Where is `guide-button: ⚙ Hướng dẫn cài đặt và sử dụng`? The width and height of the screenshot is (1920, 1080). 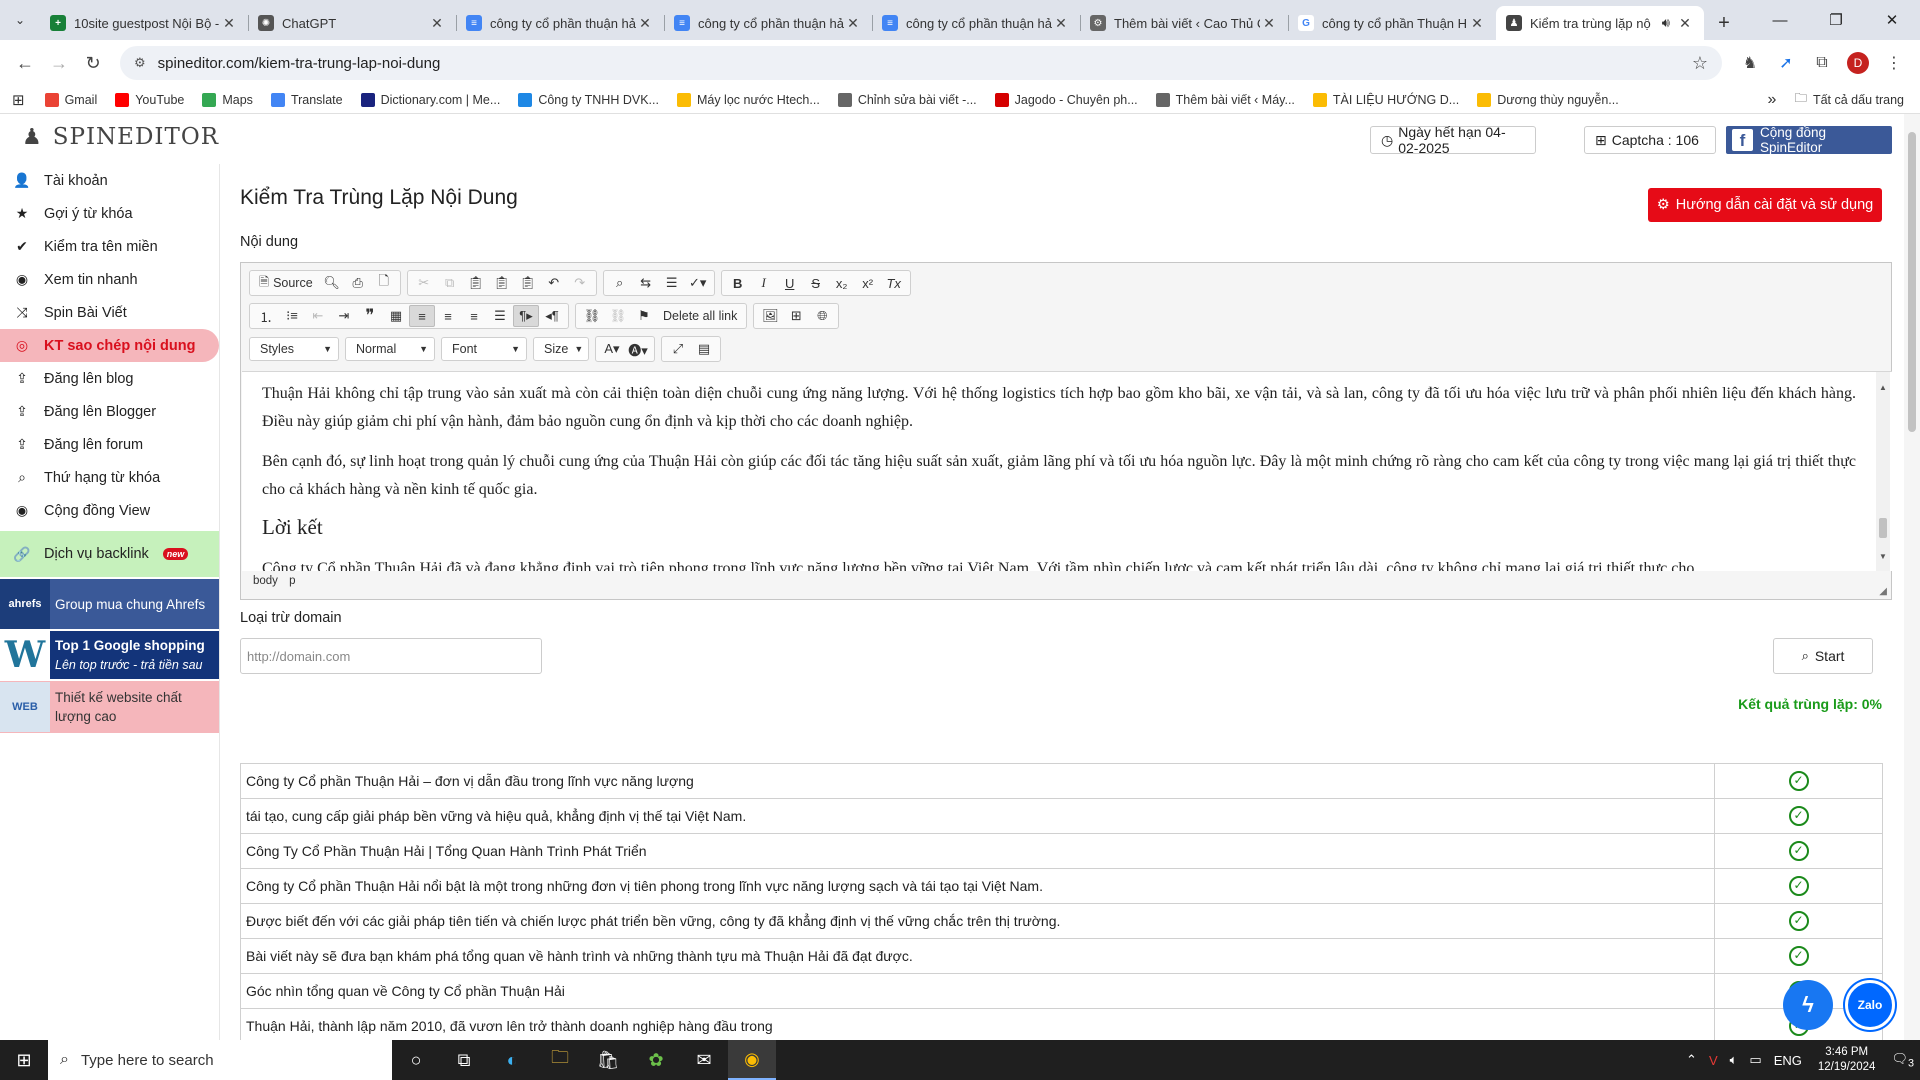 guide-button: ⚙ Hướng dẫn cài đặt và sử dụng is located at coordinates (1765, 205).